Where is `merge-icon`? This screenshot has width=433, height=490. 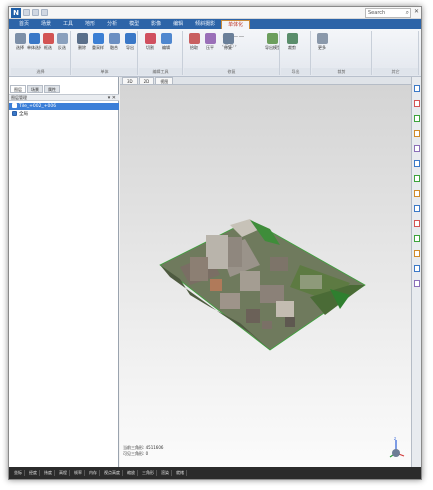
merge-icon is located at coordinates (114, 38).